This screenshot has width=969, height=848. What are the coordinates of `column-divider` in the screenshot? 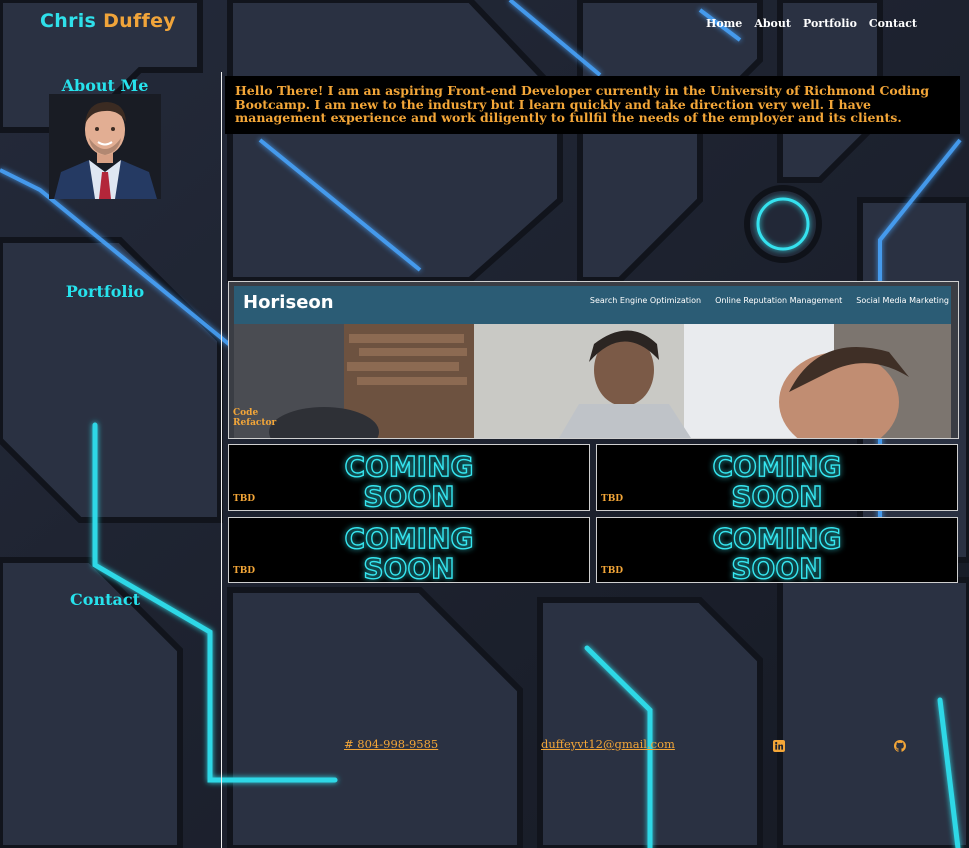 It's located at (221, 460).